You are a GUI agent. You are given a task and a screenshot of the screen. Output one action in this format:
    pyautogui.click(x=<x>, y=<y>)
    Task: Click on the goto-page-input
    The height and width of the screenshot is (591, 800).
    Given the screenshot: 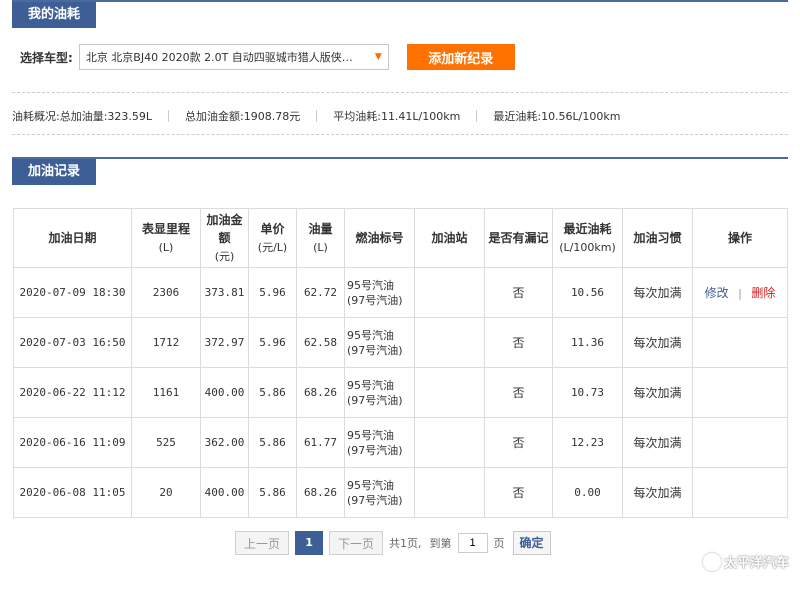 What is the action you would take?
    pyautogui.click(x=472, y=543)
    